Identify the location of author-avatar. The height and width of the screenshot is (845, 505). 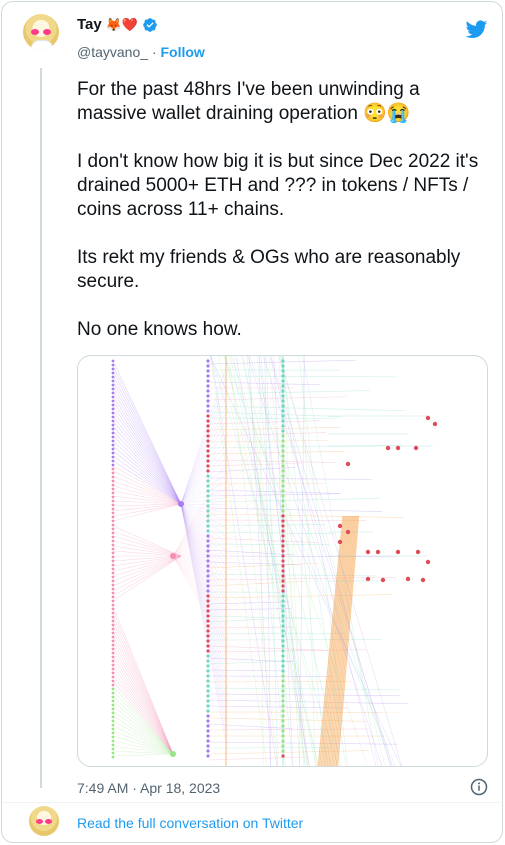
(41, 32).